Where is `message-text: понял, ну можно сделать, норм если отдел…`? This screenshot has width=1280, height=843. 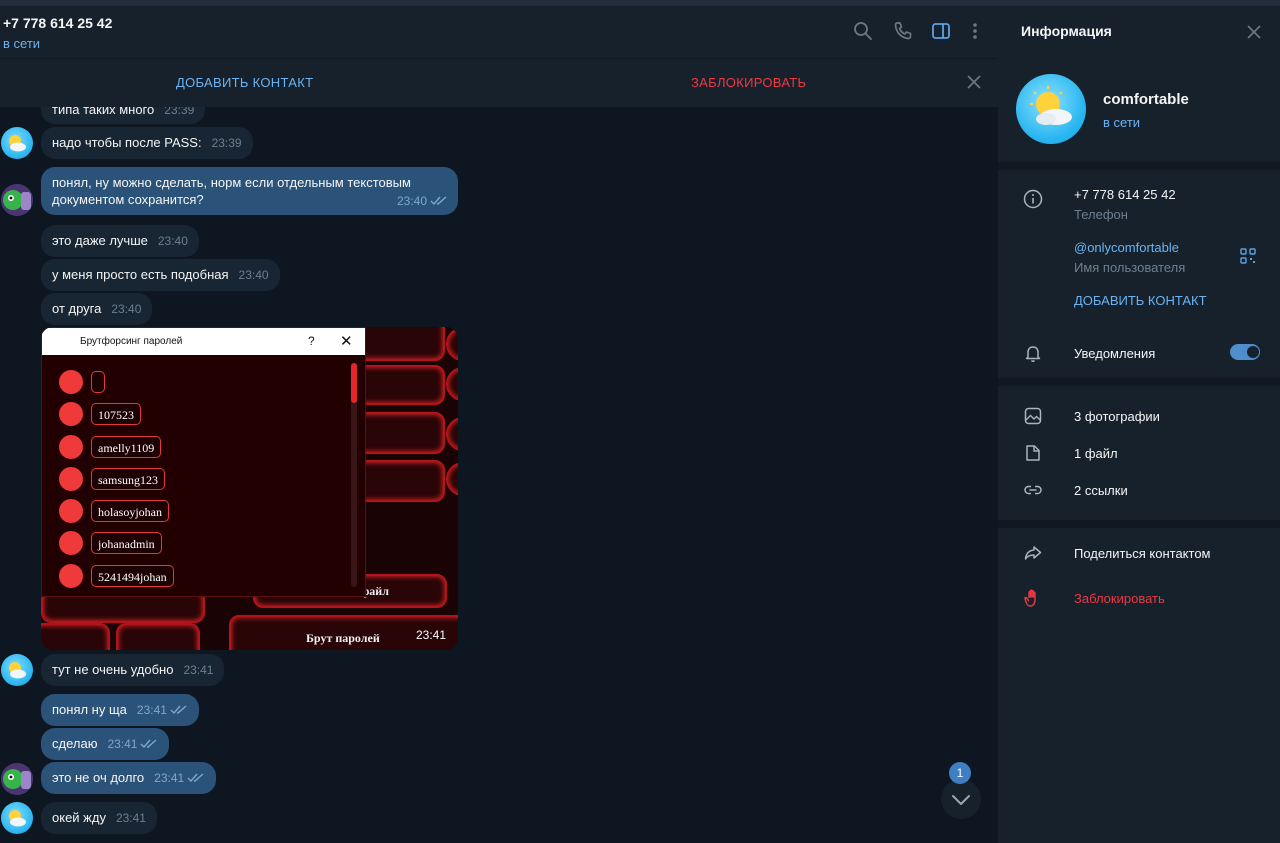 message-text: понял, ну можно сделать, норм если отдел… is located at coordinates (231, 191).